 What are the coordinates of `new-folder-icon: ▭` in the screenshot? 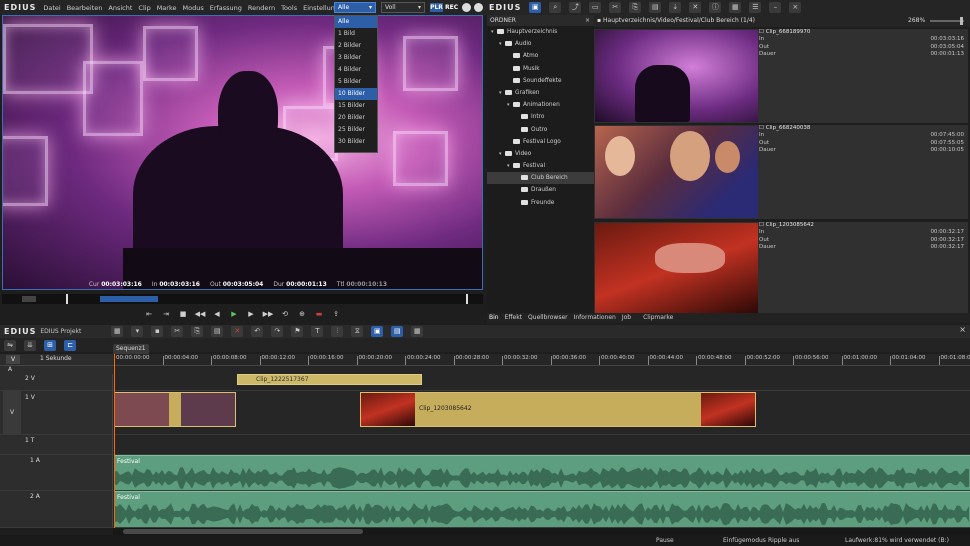 It's located at (595, 7).